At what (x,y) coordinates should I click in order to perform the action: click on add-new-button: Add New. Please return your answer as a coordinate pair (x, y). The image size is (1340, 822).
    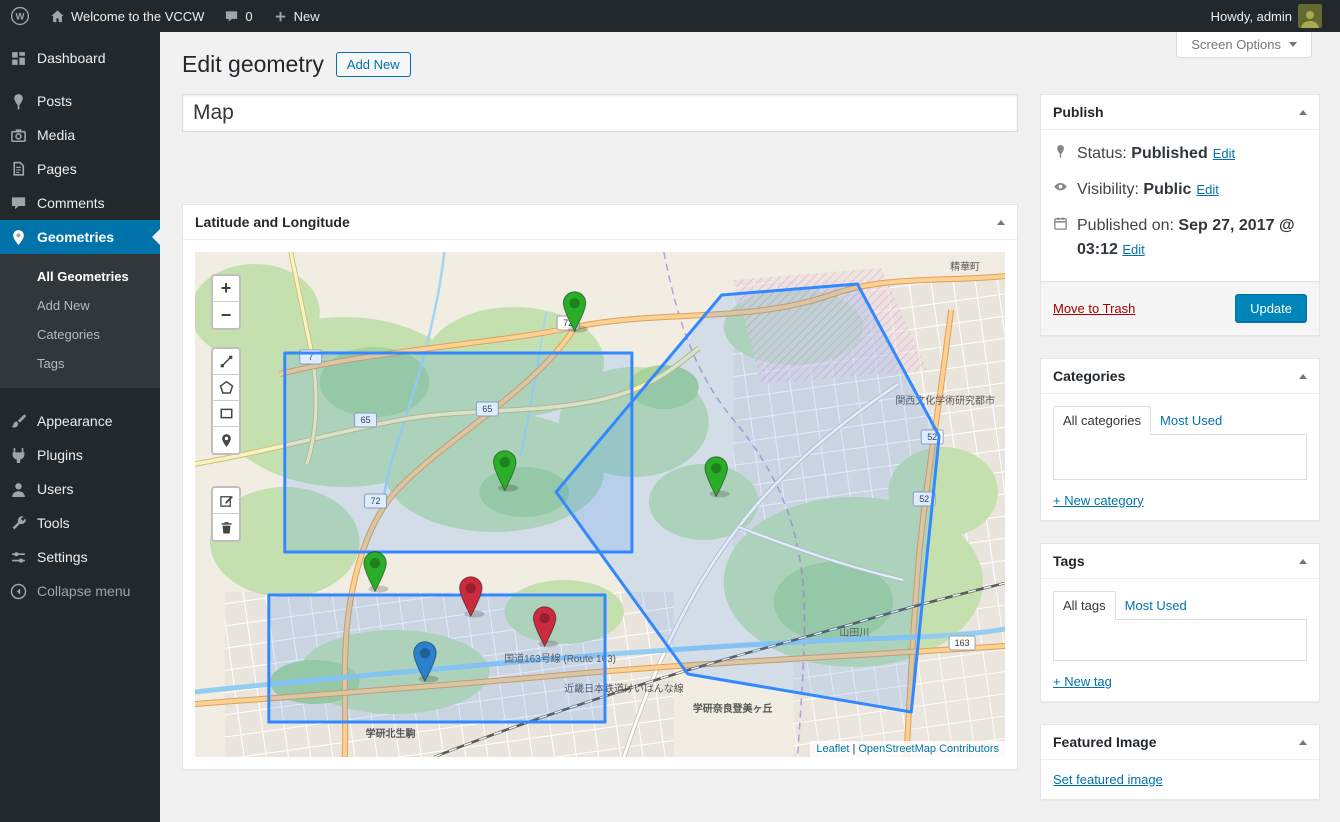
    Looking at the image, I should click on (373, 64).